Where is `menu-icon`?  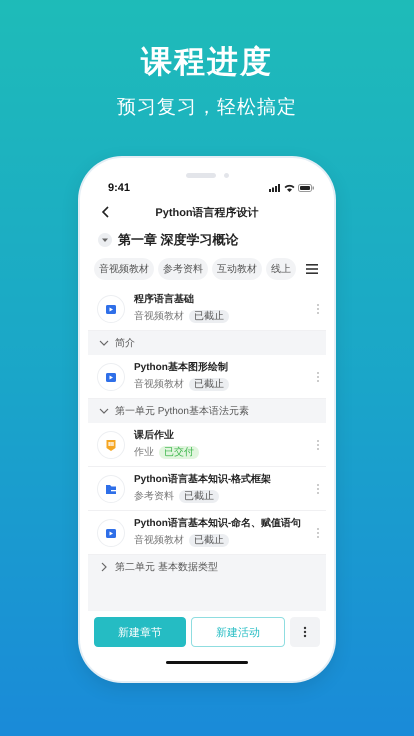
menu-icon is located at coordinates (312, 269).